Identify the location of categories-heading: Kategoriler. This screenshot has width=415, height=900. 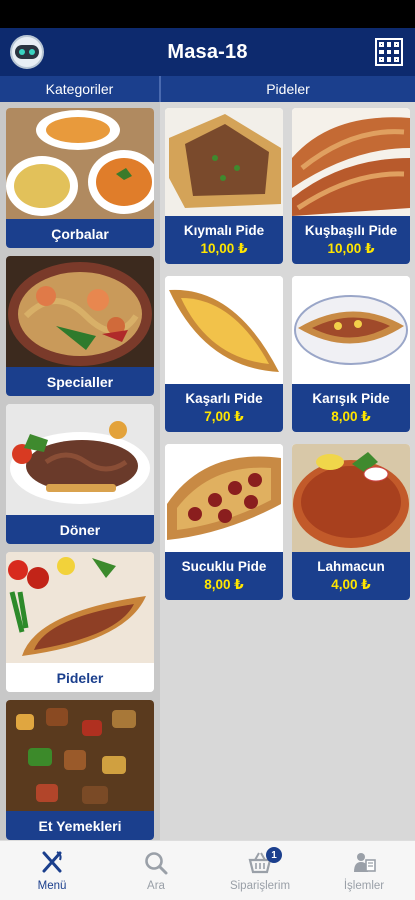
(79, 89).